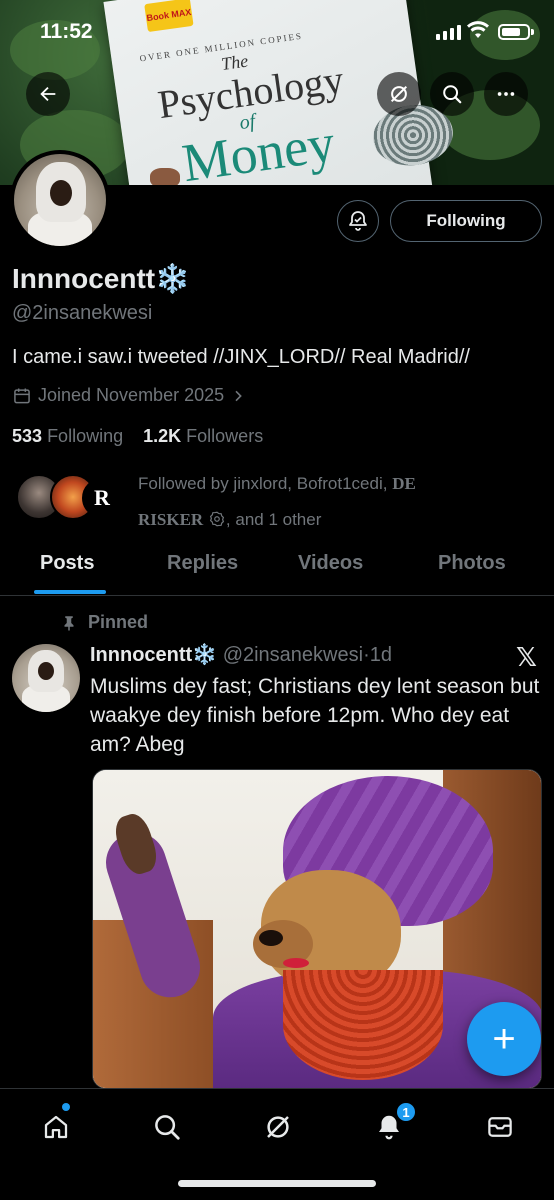  What do you see at coordinates (67, 436) in the screenshot?
I see `following-count-link: 533 Following` at bounding box center [67, 436].